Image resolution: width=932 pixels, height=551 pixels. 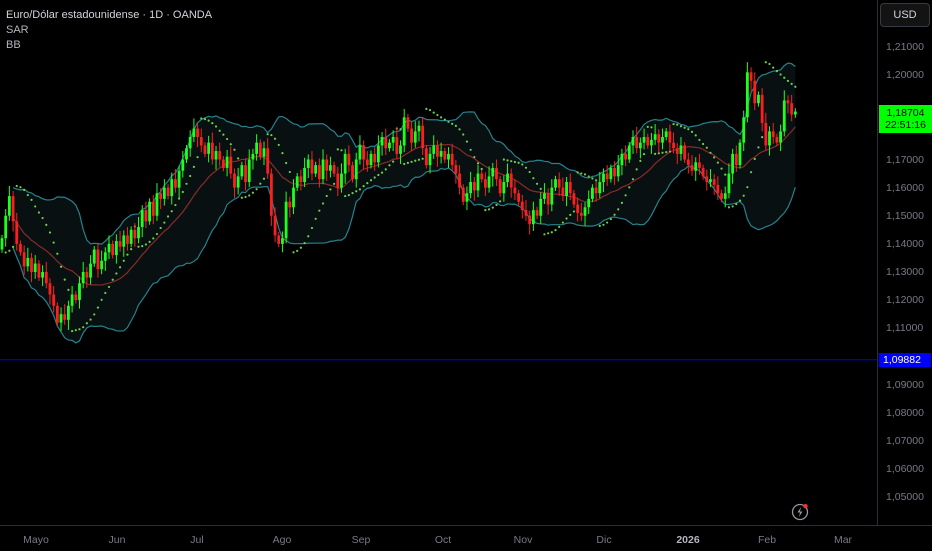 I want to click on indicator-sar-label: SAR, so click(x=109, y=30).